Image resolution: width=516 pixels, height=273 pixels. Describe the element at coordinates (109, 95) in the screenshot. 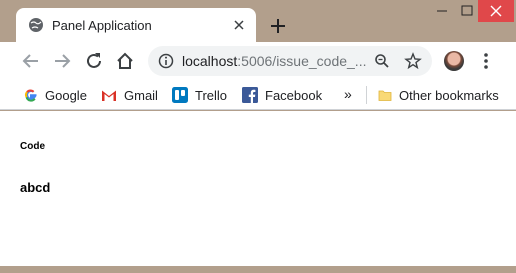

I see `gmail-icon` at that location.